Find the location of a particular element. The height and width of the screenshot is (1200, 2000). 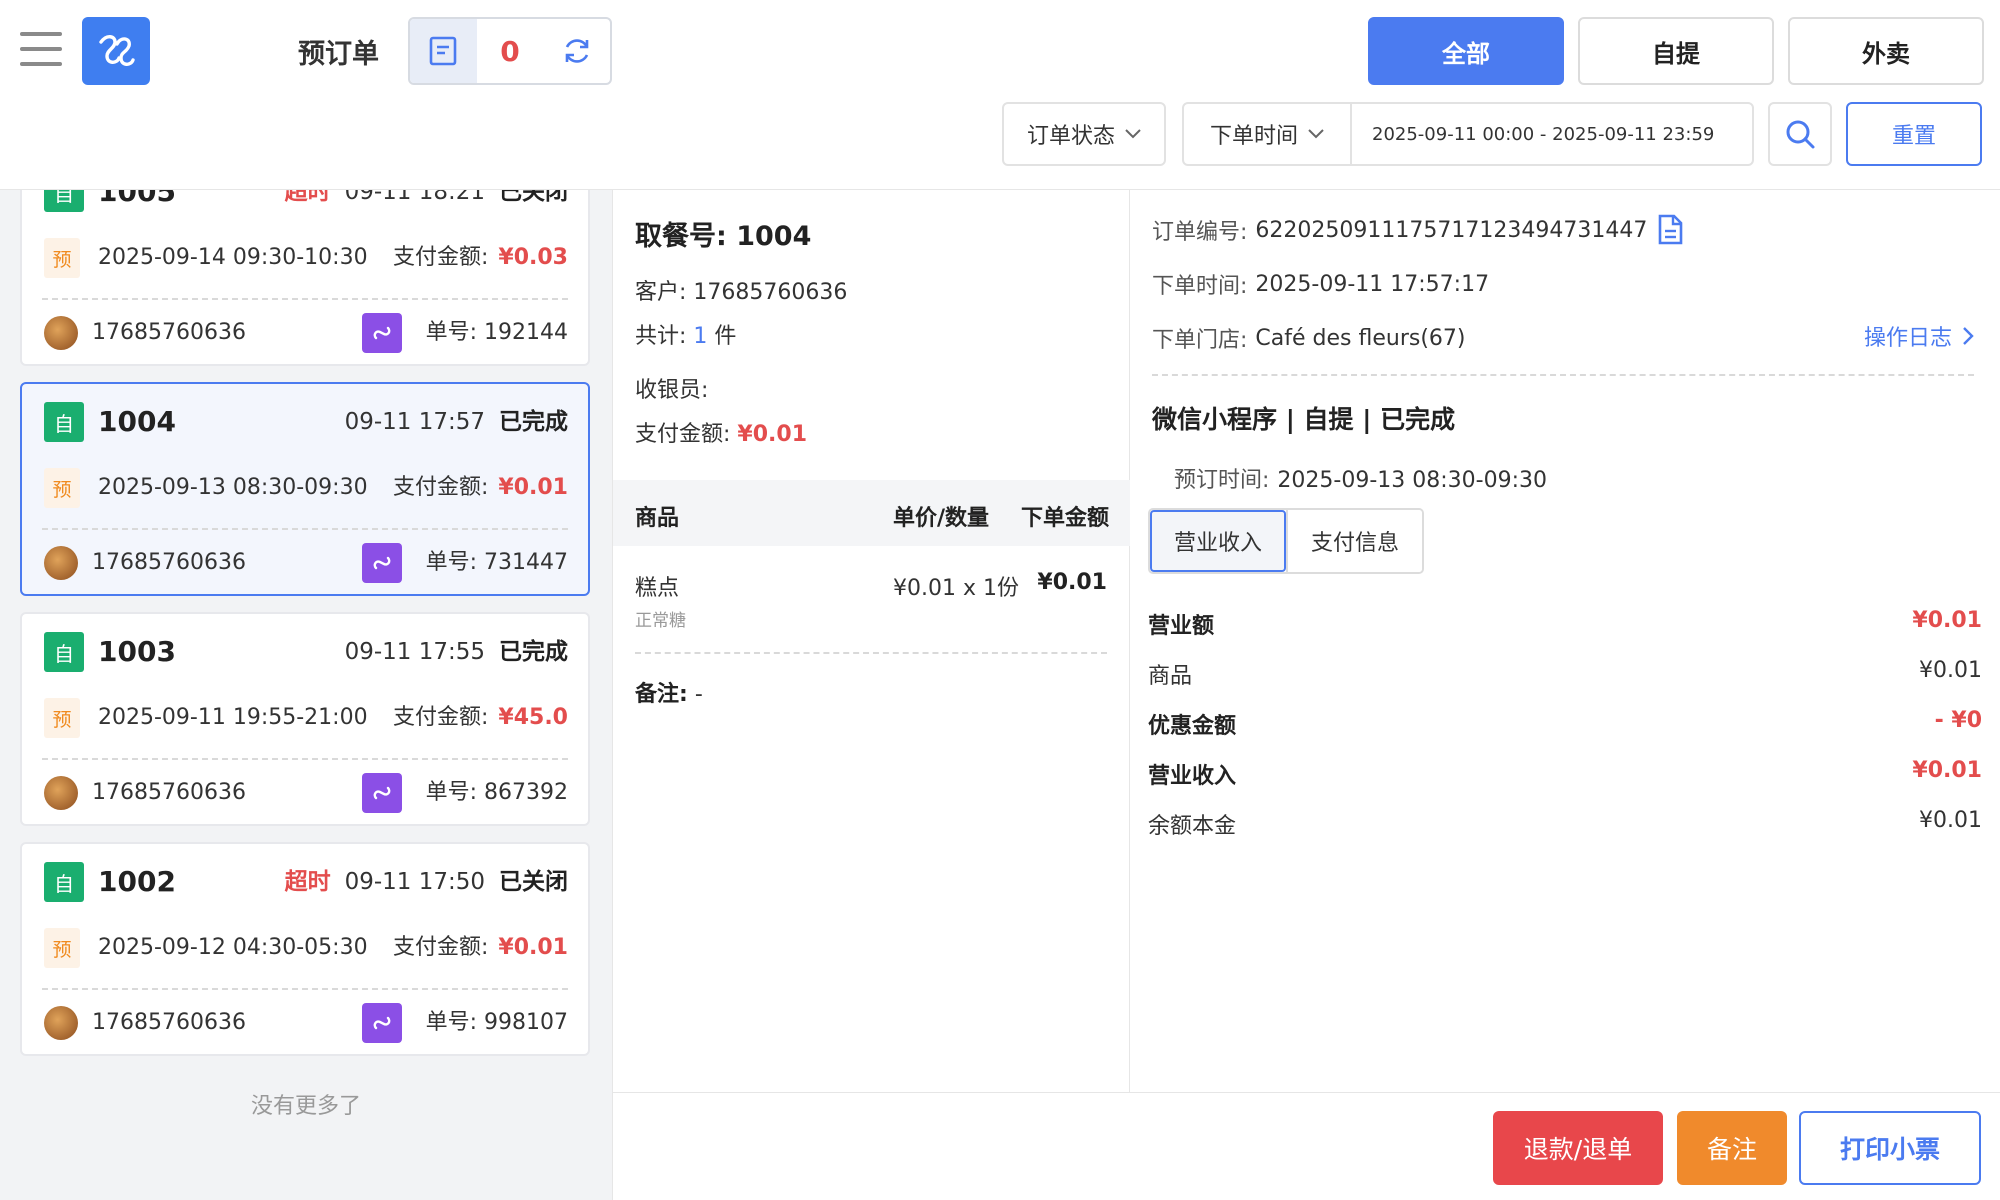

time-type-label: 下单时间 is located at coordinates (1253, 136).